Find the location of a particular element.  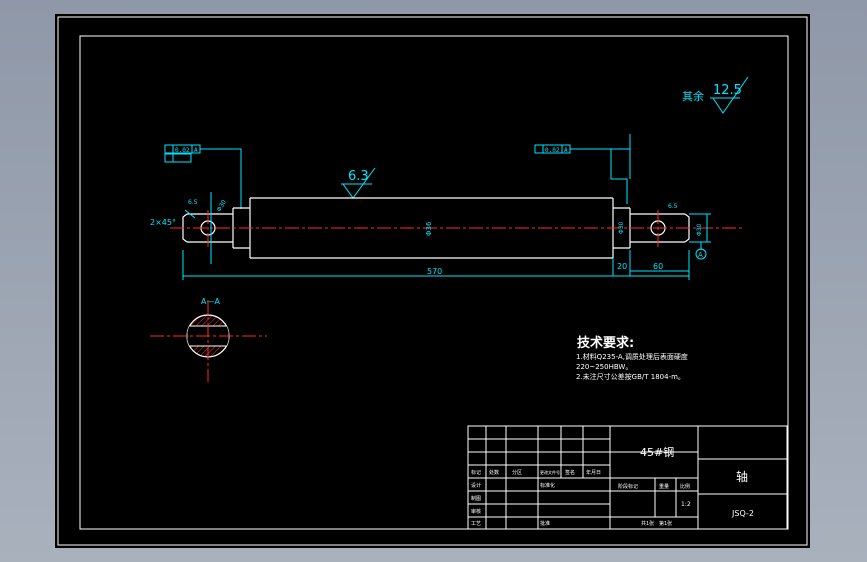

tb-review: 审核 is located at coordinates (476, 511).